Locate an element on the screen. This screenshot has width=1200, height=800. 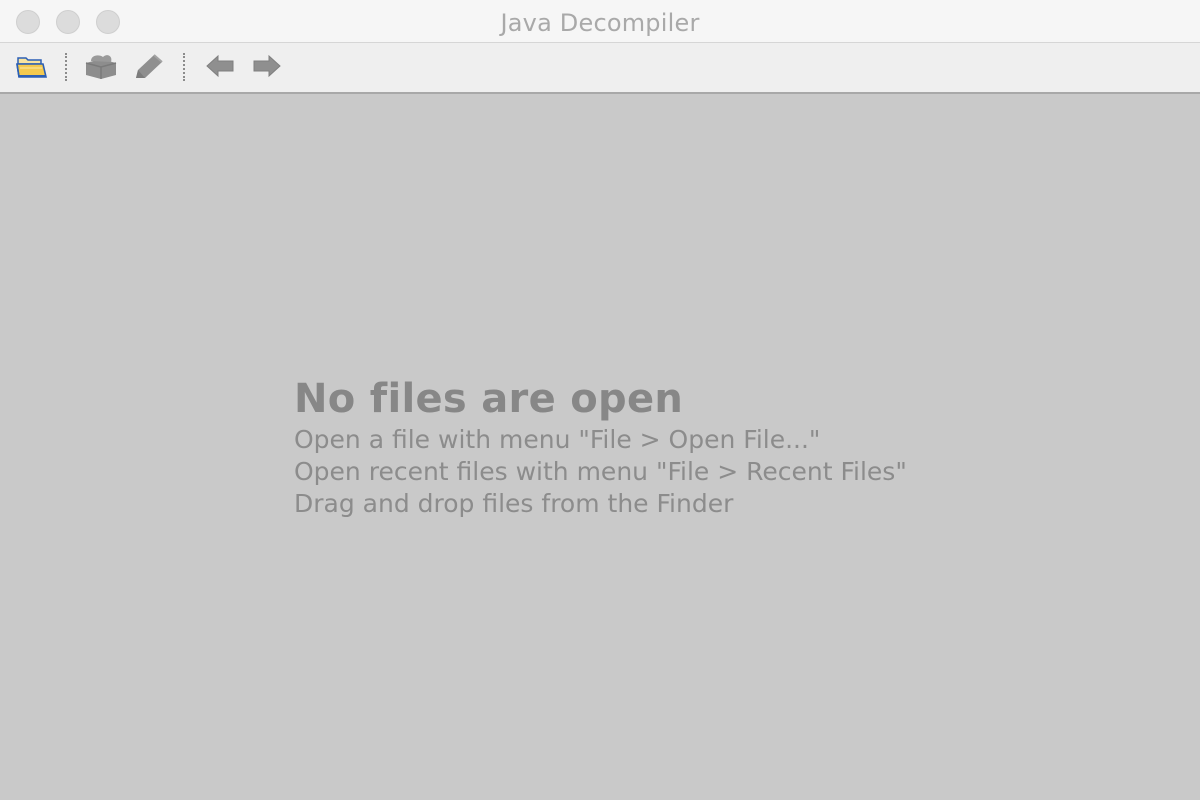
empty-state-hint-drag-drop: Drag and drop files from the Finder is located at coordinates (514, 503).